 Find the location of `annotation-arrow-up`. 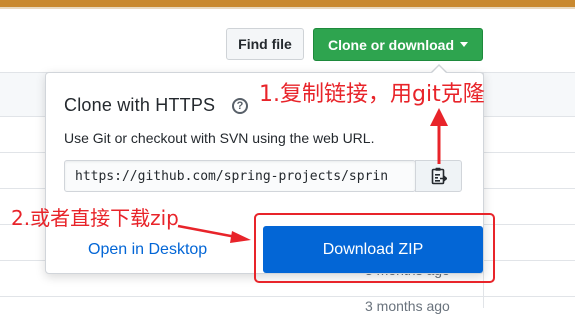

annotation-arrow-up is located at coordinates (439, 136).